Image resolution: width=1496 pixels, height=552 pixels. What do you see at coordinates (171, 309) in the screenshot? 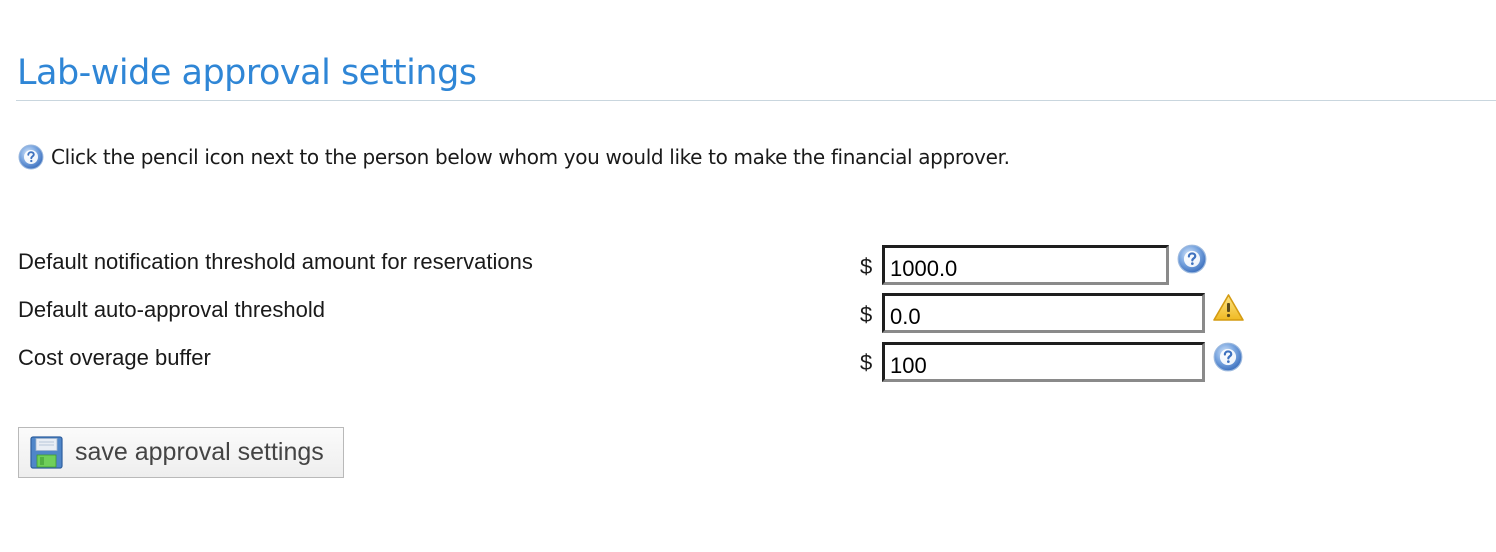
I see `auto-approval-threshold-label: Default auto-approval threshold` at bounding box center [171, 309].